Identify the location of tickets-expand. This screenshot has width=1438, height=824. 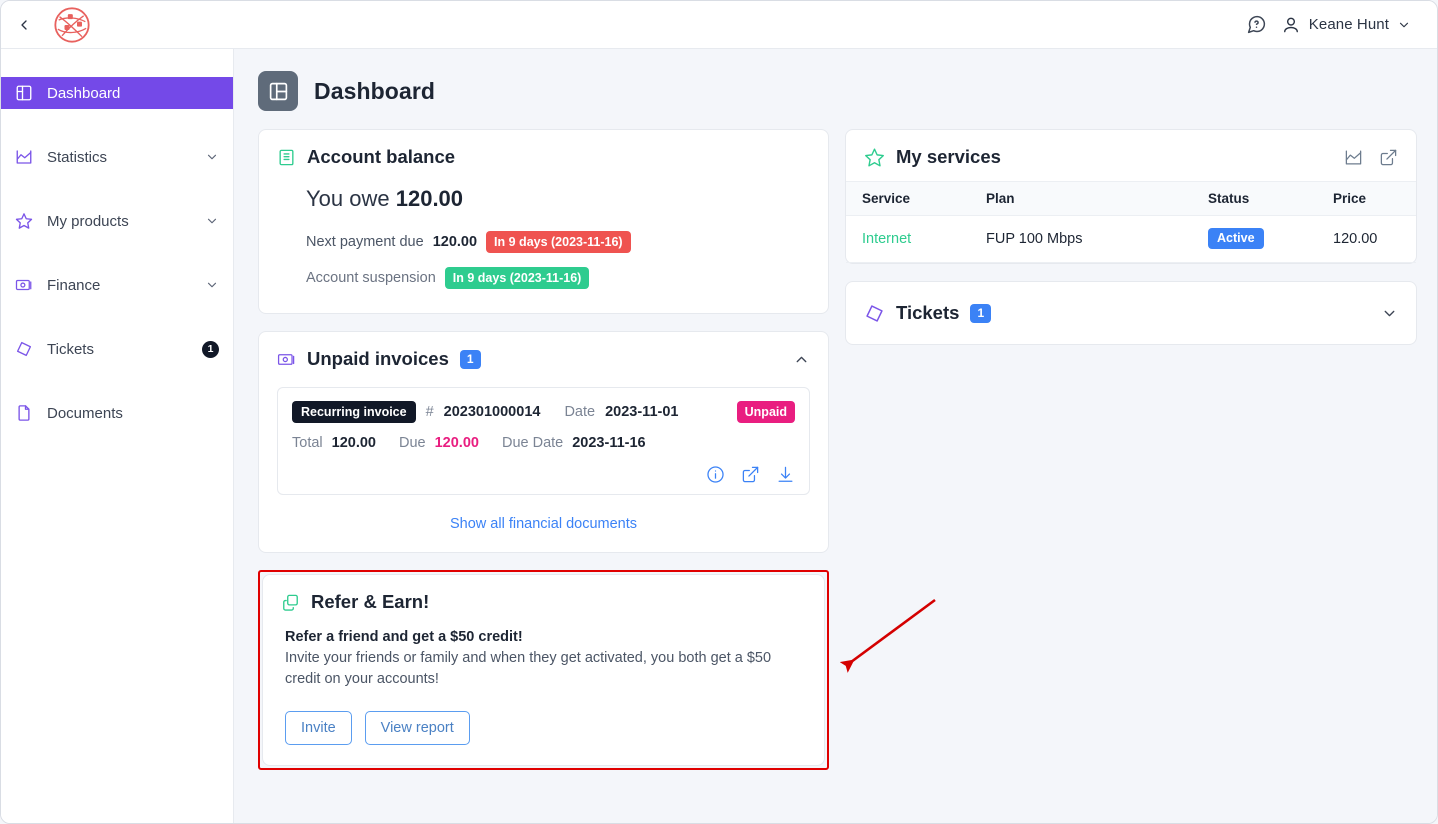
(1389, 313).